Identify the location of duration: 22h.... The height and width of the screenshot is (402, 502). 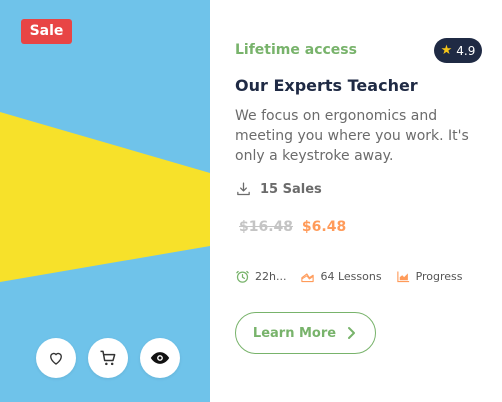
(260, 276).